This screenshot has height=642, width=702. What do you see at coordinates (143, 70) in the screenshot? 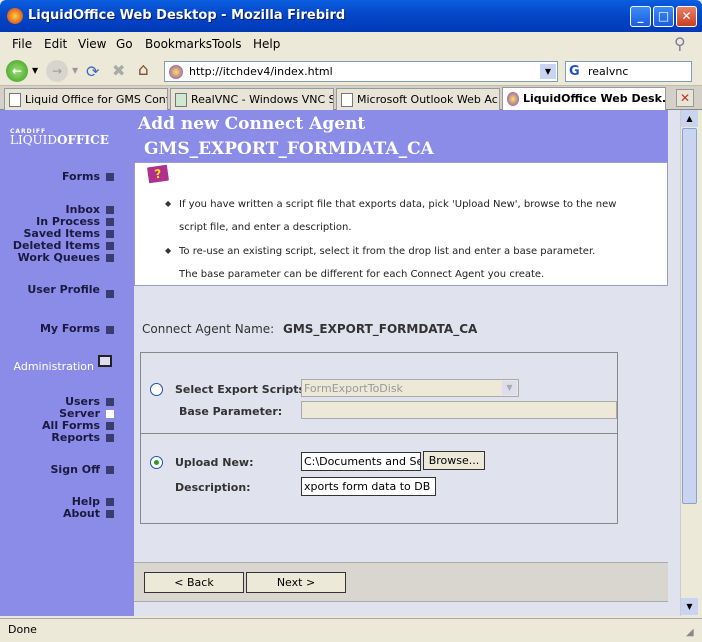
I see `home-icon: ⌂` at bounding box center [143, 70].